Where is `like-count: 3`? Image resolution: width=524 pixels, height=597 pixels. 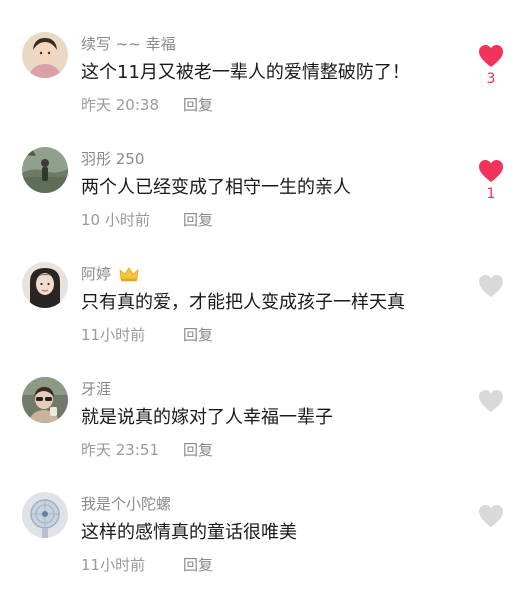 like-count: 3 is located at coordinates (491, 79).